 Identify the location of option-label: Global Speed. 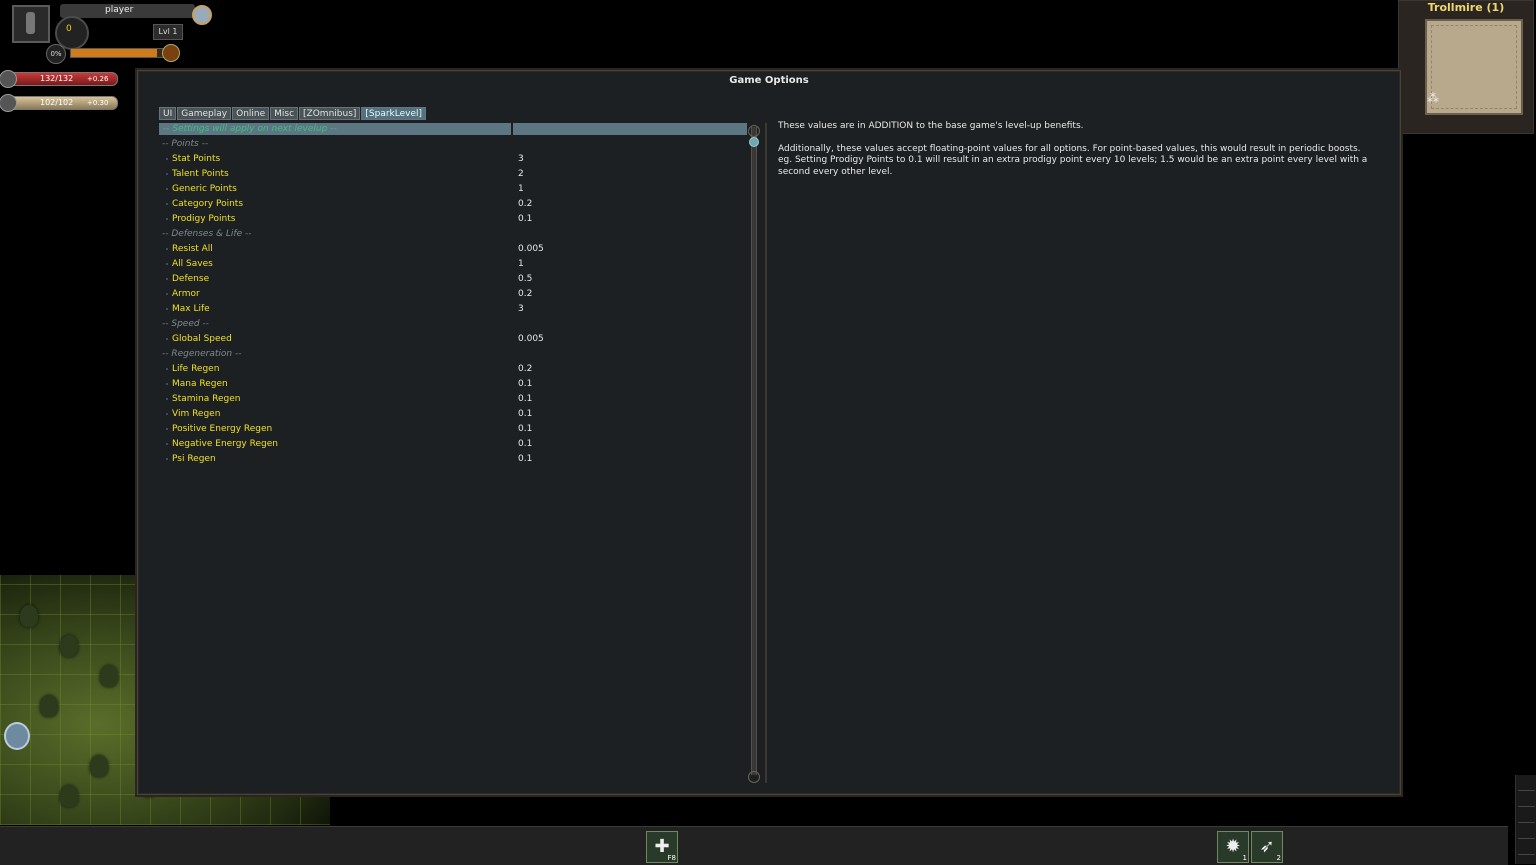
(202, 339).